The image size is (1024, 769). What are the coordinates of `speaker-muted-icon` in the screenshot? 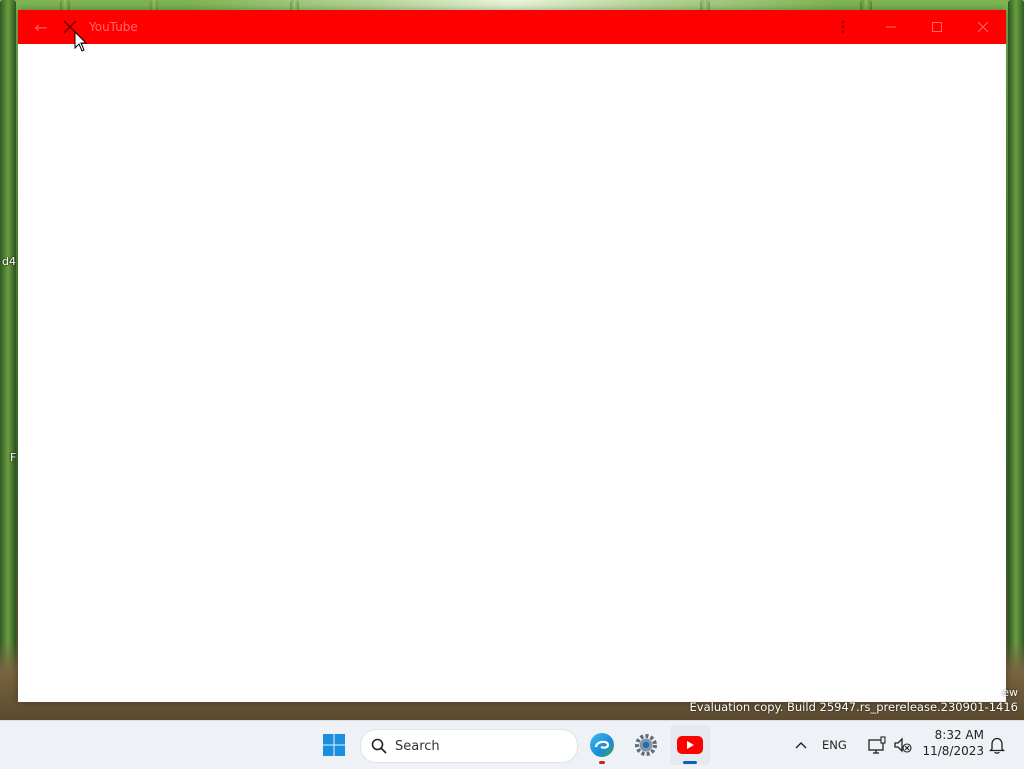 It's located at (903, 745).